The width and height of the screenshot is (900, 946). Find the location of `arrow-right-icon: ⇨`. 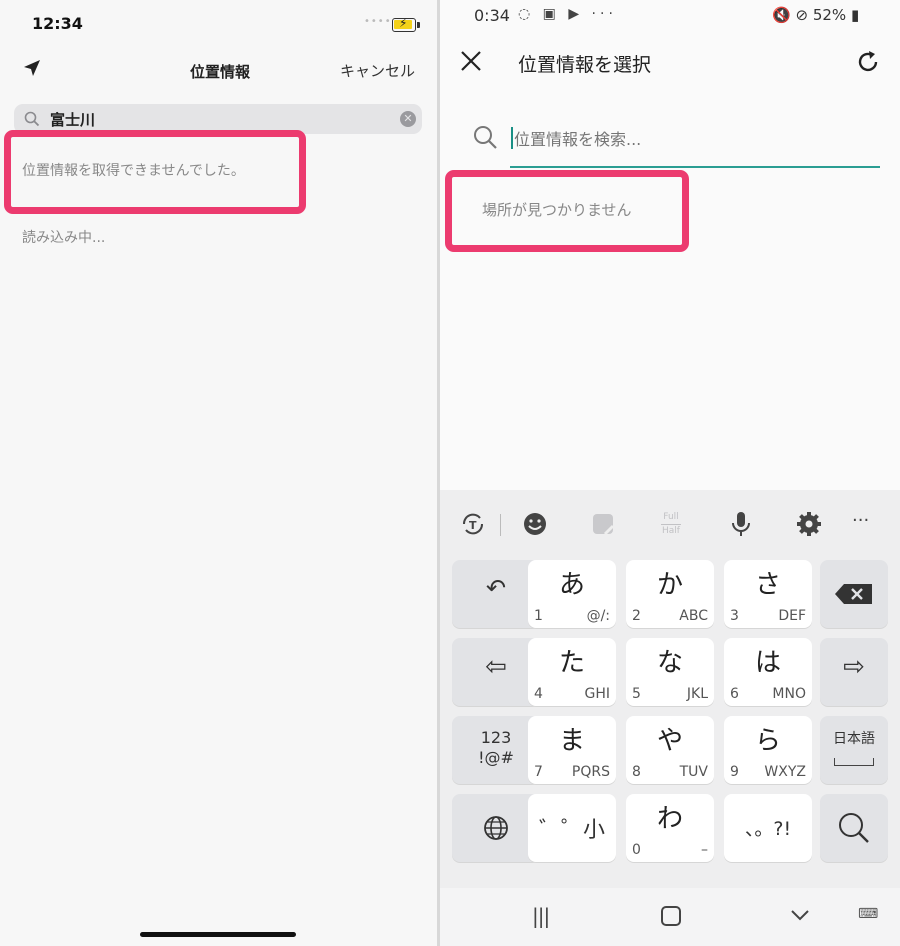

arrow-right-icon: ⇨ is located at coordinates (854, 667).